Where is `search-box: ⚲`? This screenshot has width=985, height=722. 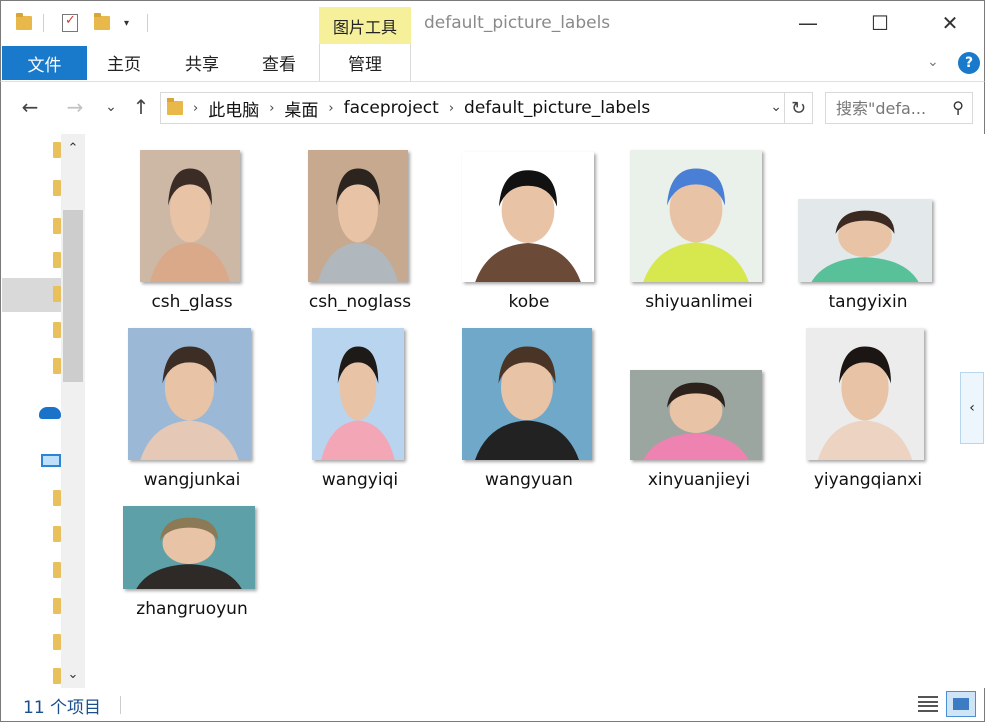 search-box: ⚲ is located at coordinates (899, 108).